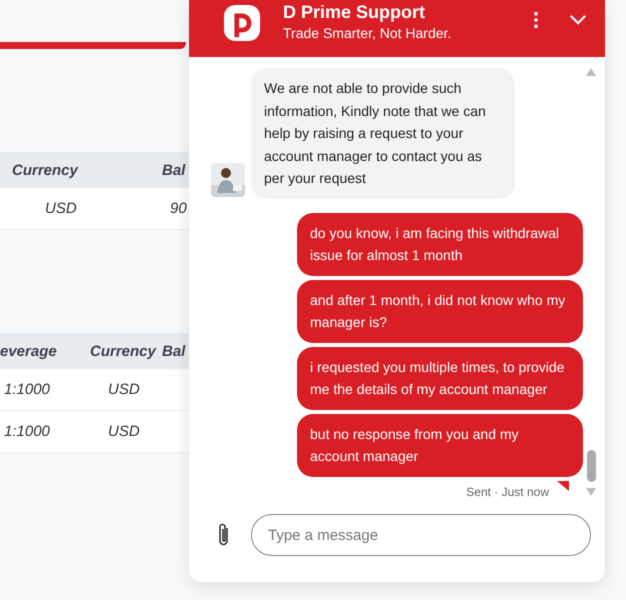  I want to click on agent-message: We are not able to provide such information, Kindly note that we can help by raising a request to your account manager to contact you as per your request, so click(383, 133).